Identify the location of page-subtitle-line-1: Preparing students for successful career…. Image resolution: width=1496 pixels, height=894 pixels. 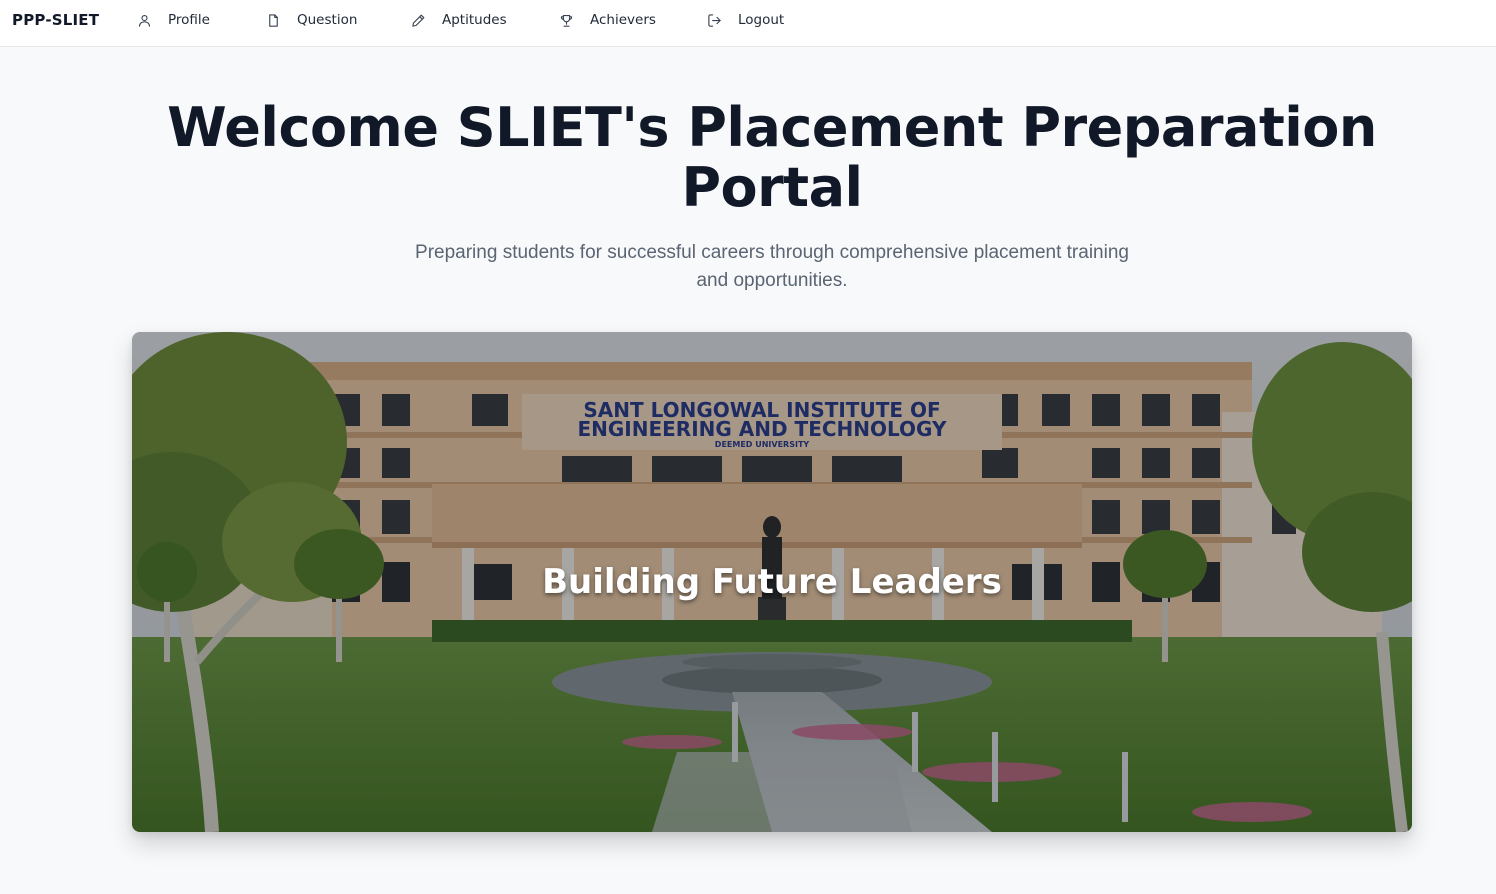
(772, 252).